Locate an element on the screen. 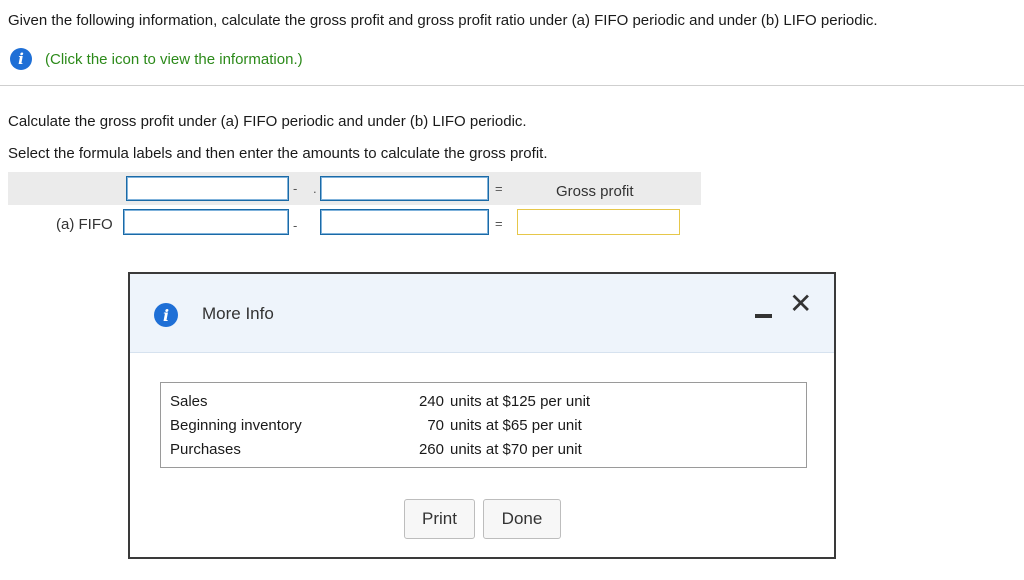 This screenshot has width=1024, height=580. info-row-detail: units at $65 per unit is located at coordinates (516, 425).